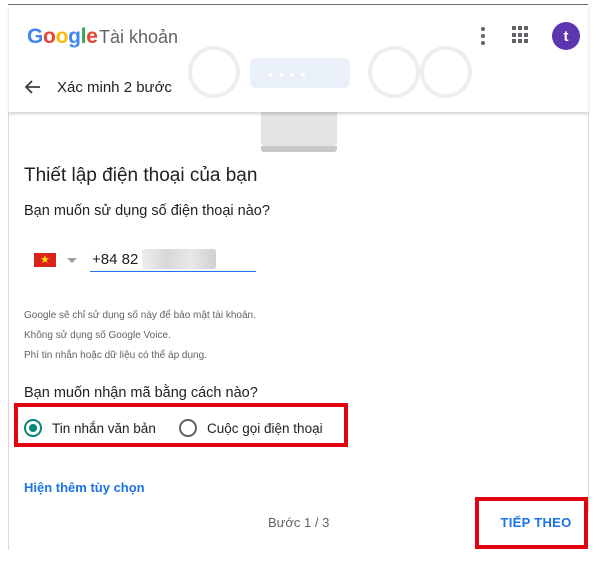  What do you see at coordinates (139, 37) in the screenshot?
I see `product-name: Tài khoản` at bounding box center [139, 37].